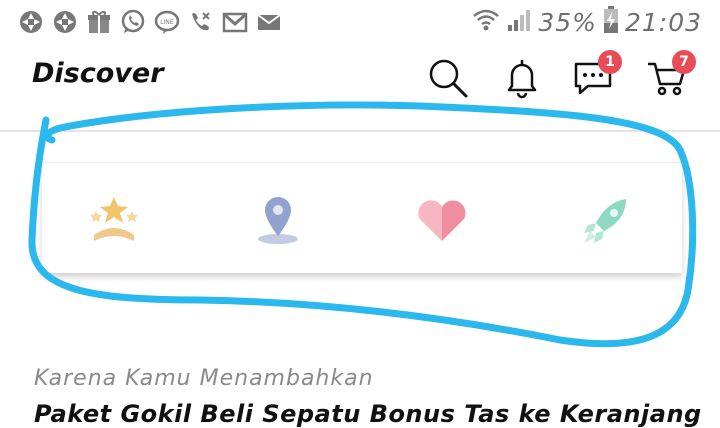  I want to click on header-divider, so click(360, 131).